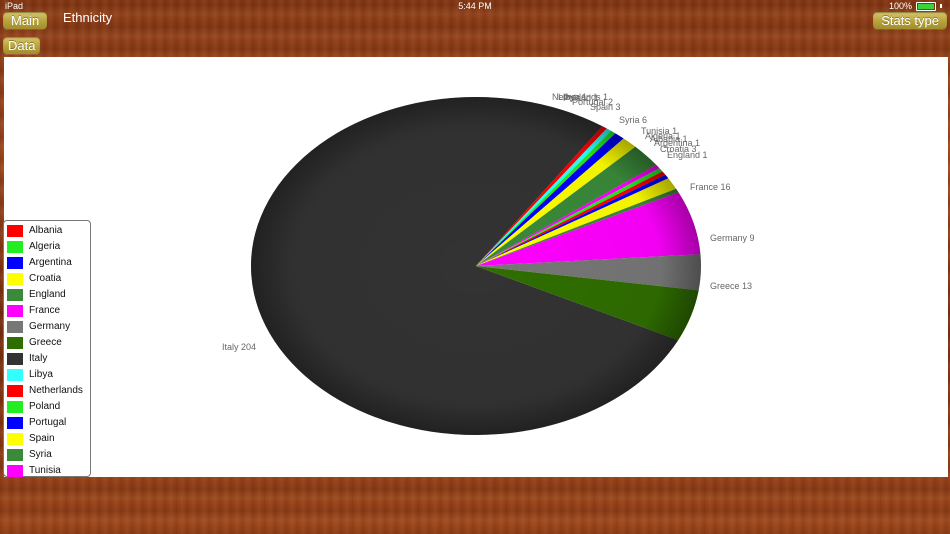 The height and width of the screenshot is (534, 950). Describe the element at coordinates (45, 342) in the screenshot. I see `legend-label: Greece` at that location.